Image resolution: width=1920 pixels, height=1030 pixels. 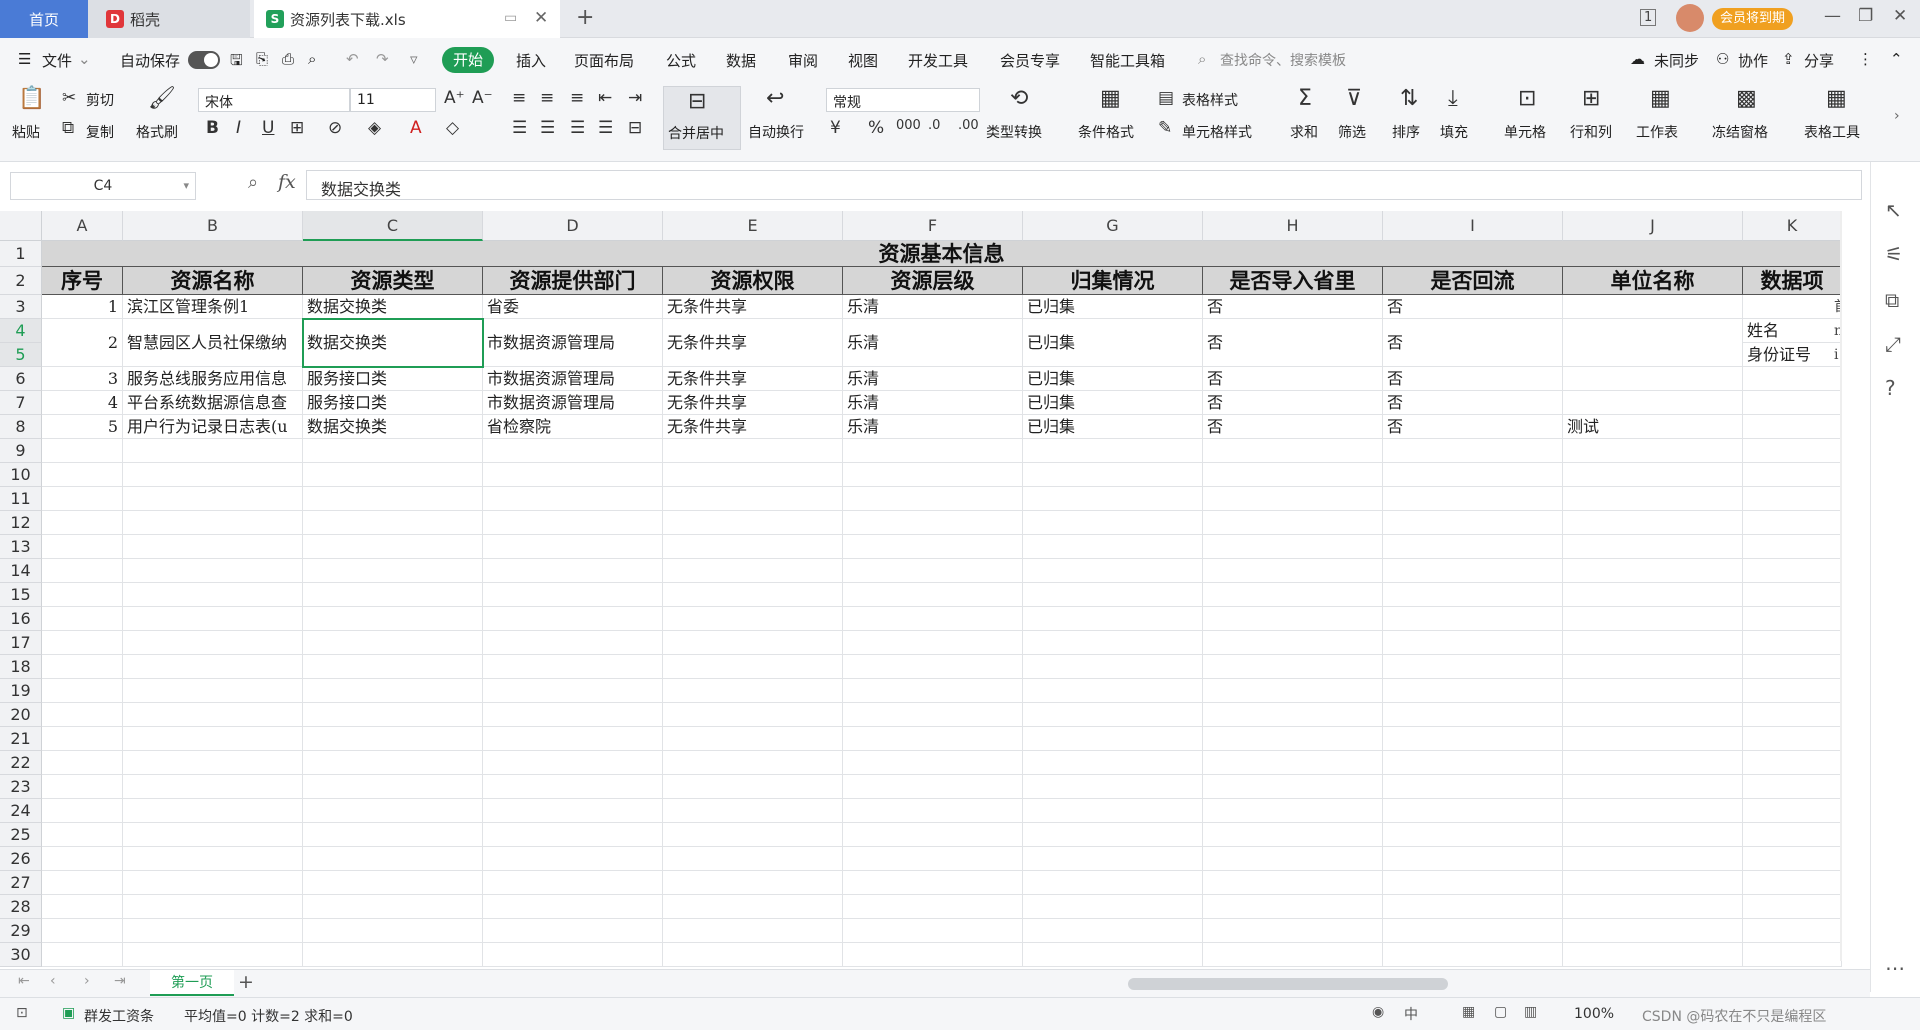 What do you see at coordinates (1166, 98) in the screenshot?
I see `table-style-icon: ▤` at bounding box center [1166, 98].